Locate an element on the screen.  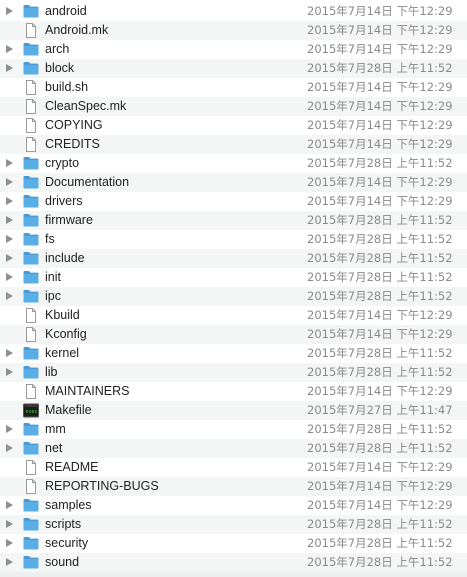
list-item: fs 2015年7月28日 上午11:52 is located at coordinates (233, 239).